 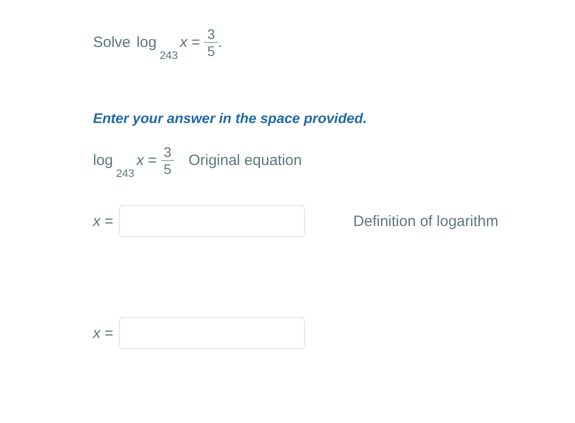 I want to click on reason-text: Original equation, so click(x=245, y=160).